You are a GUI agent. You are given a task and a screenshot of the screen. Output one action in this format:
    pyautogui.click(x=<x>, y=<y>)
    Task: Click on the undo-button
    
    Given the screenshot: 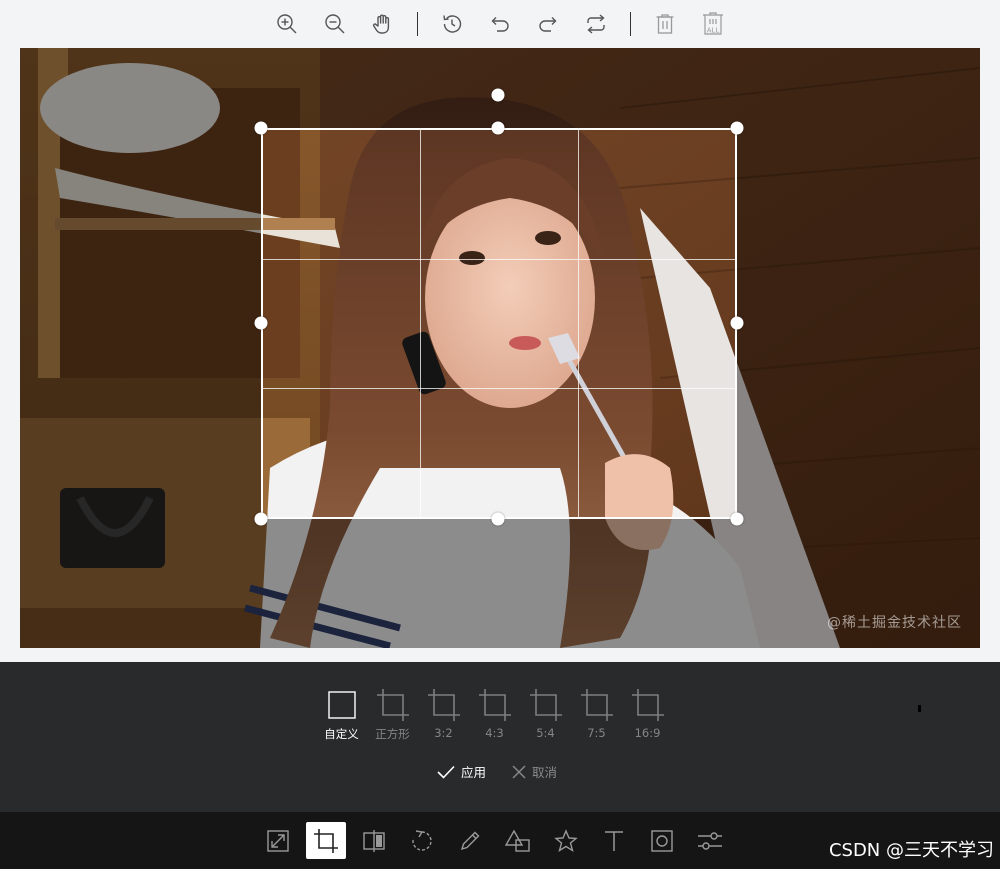 What is the action you would take?
    pyautogui.click(x=500, y=24)
    